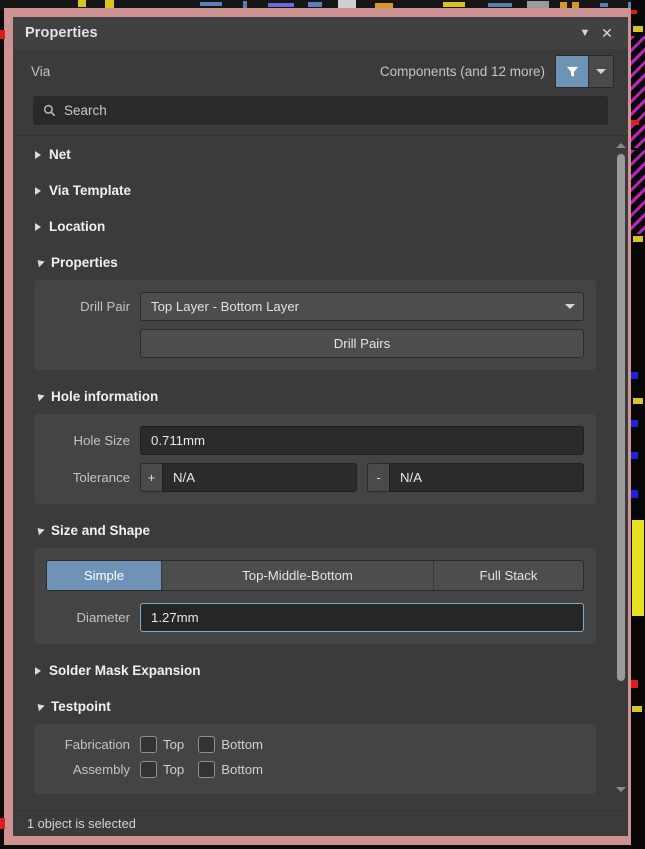  What do you see at coordinates (320, 110) in the screenshot?
I see `search-input: Search` at bounding box center [320, 110].